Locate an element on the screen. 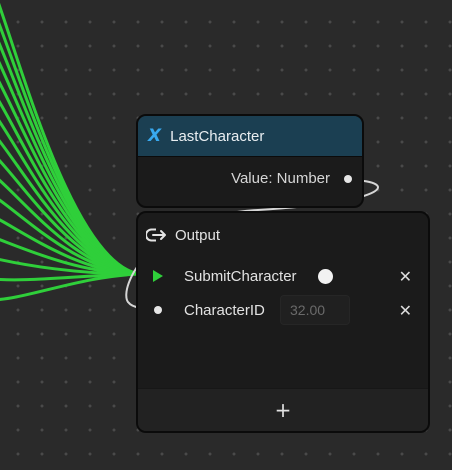  variable-node-title: LastCharacter is located at coordinates (217, 136).